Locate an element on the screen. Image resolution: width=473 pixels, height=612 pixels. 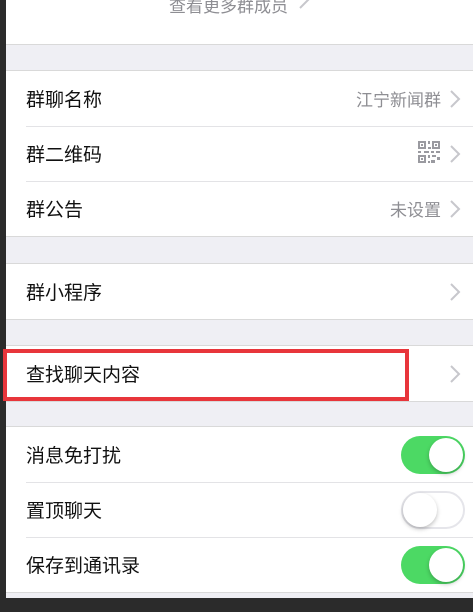
sticky-on-top-toggle is located at coordinates (433, 509).